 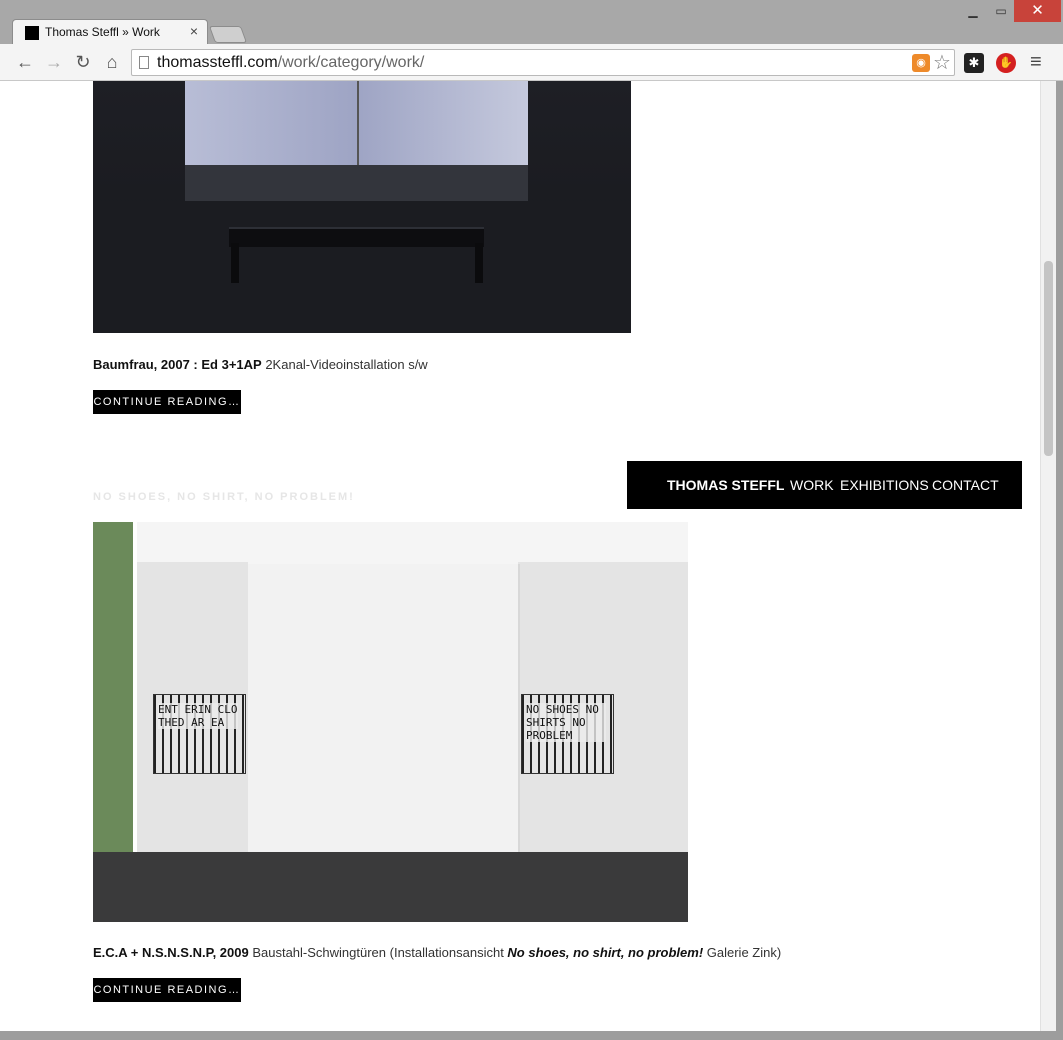 I want to click on site-navigation: THOMAS STEFFL WORK EXHIBITIONS CONTACT, so click(x=824, y=485).